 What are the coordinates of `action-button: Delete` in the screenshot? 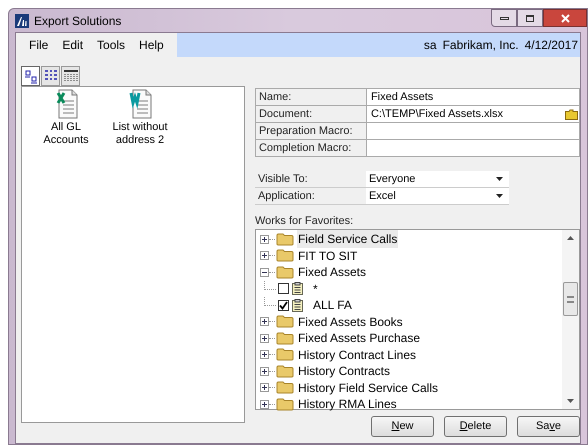 It's located at (475, 426).